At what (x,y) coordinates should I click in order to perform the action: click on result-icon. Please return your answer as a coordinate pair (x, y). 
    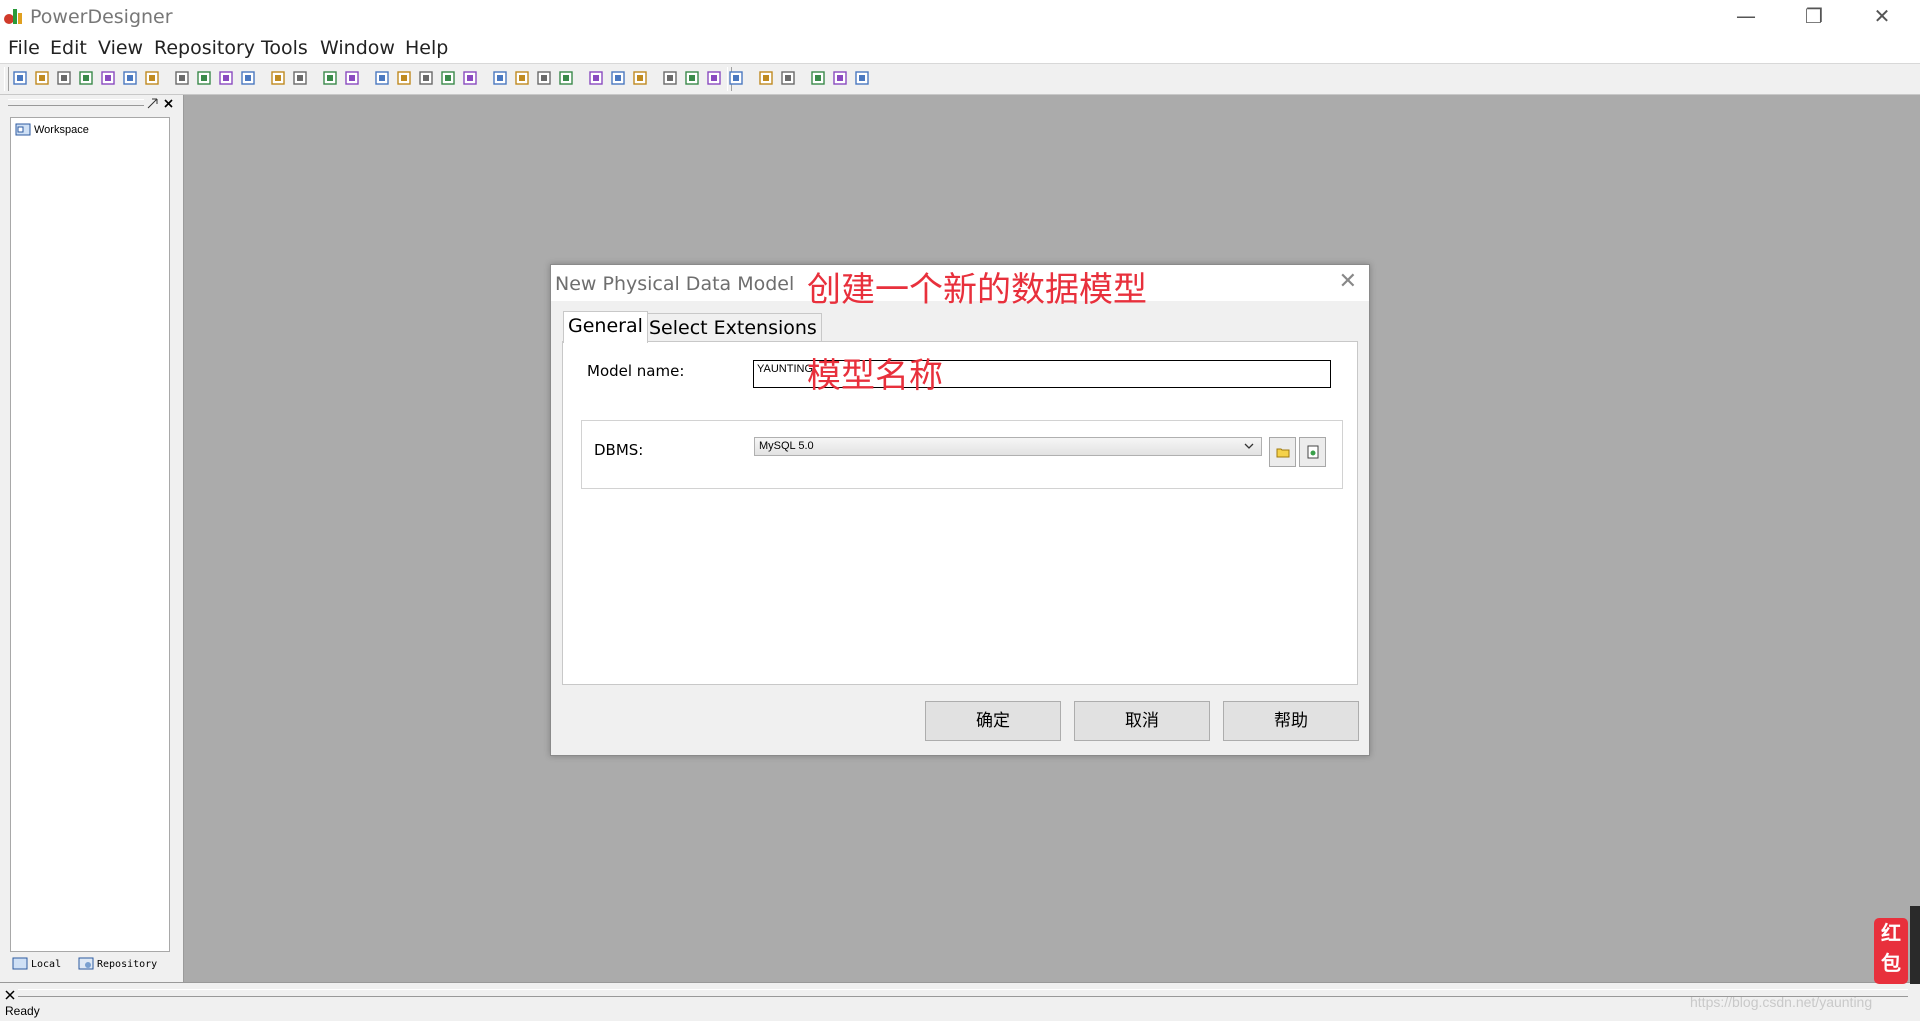
    Looking at the image, I should click on (862, 78).